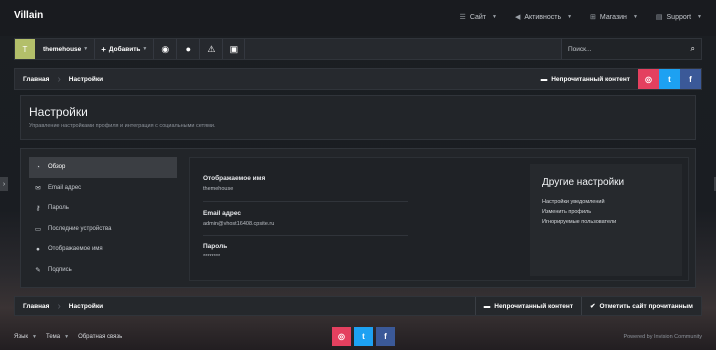 This screenshot has width=716, height=350. I want to click on link-ignored-users: Игнорируемые пользователи, so click(579, 222).